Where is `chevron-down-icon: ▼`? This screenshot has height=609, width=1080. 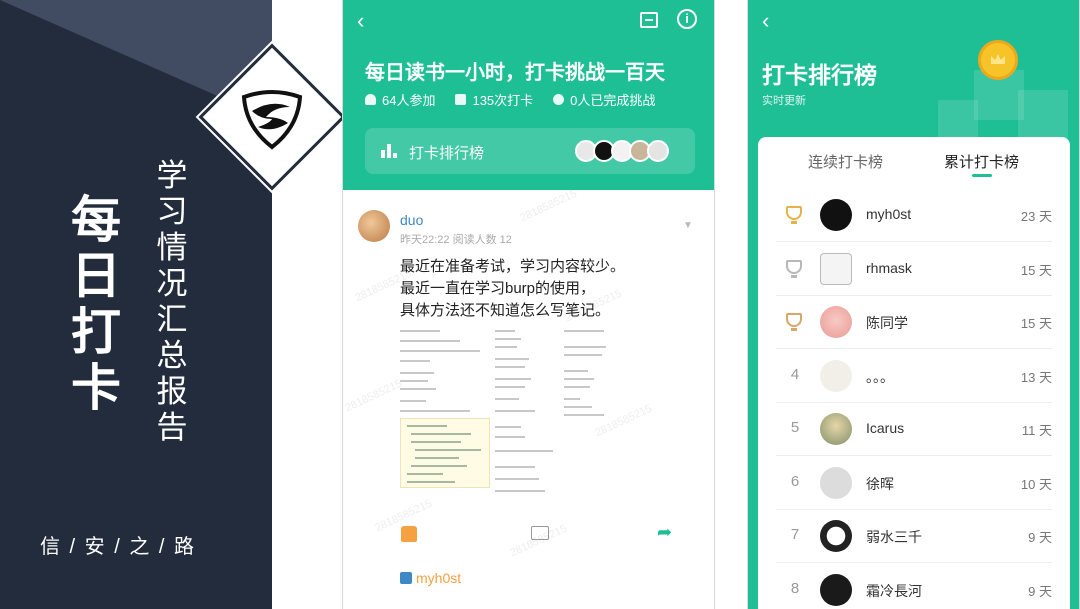
chevron-down-icon: ▼ is located at coordinates (688, 225).